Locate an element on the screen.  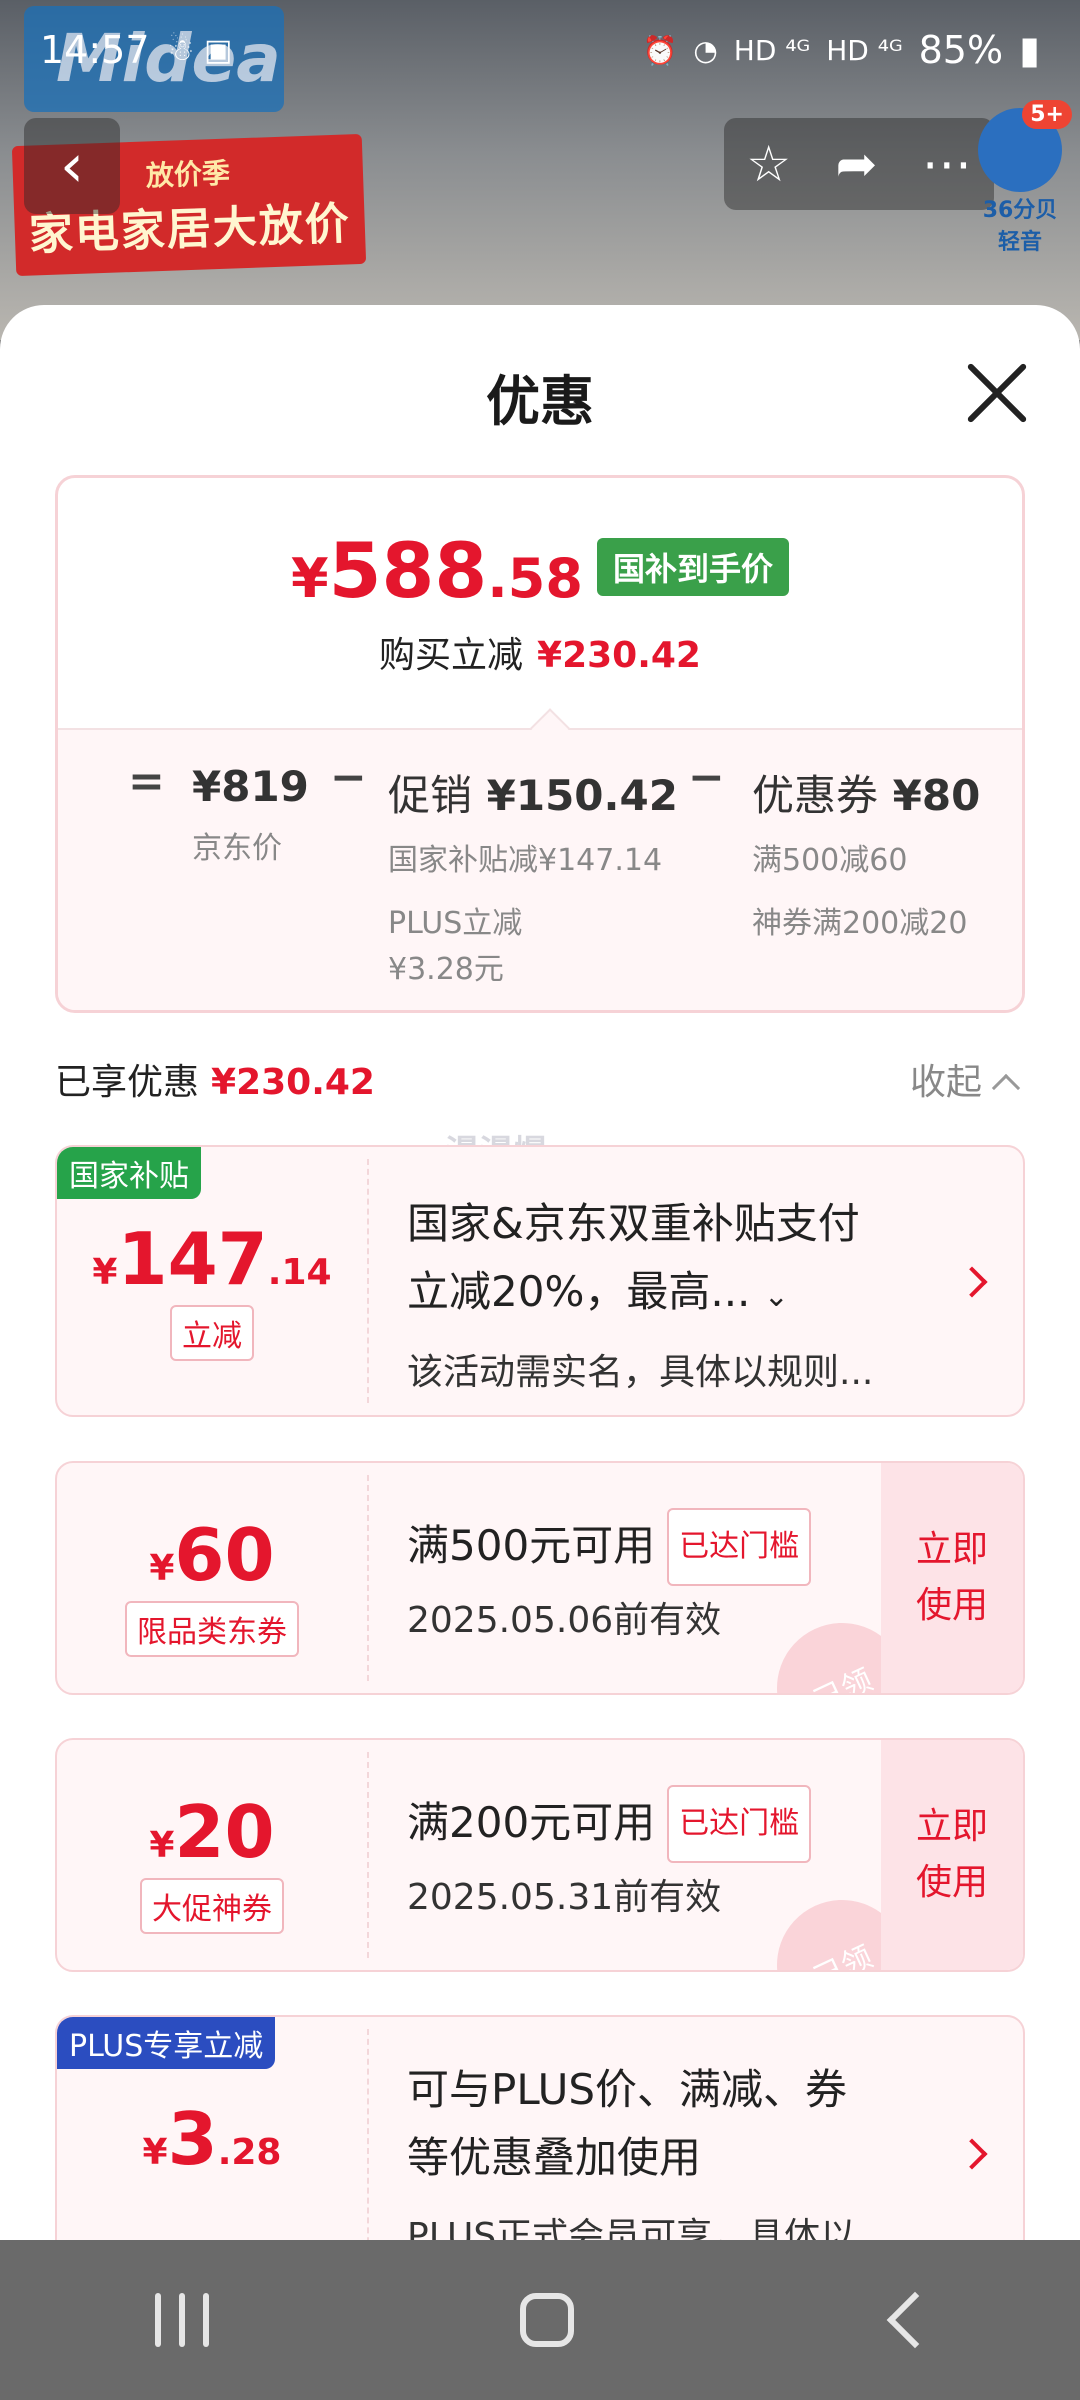
subsidy-title-line2: 立减20%，最高... ⌄ is located at coordinates (598, 1294).